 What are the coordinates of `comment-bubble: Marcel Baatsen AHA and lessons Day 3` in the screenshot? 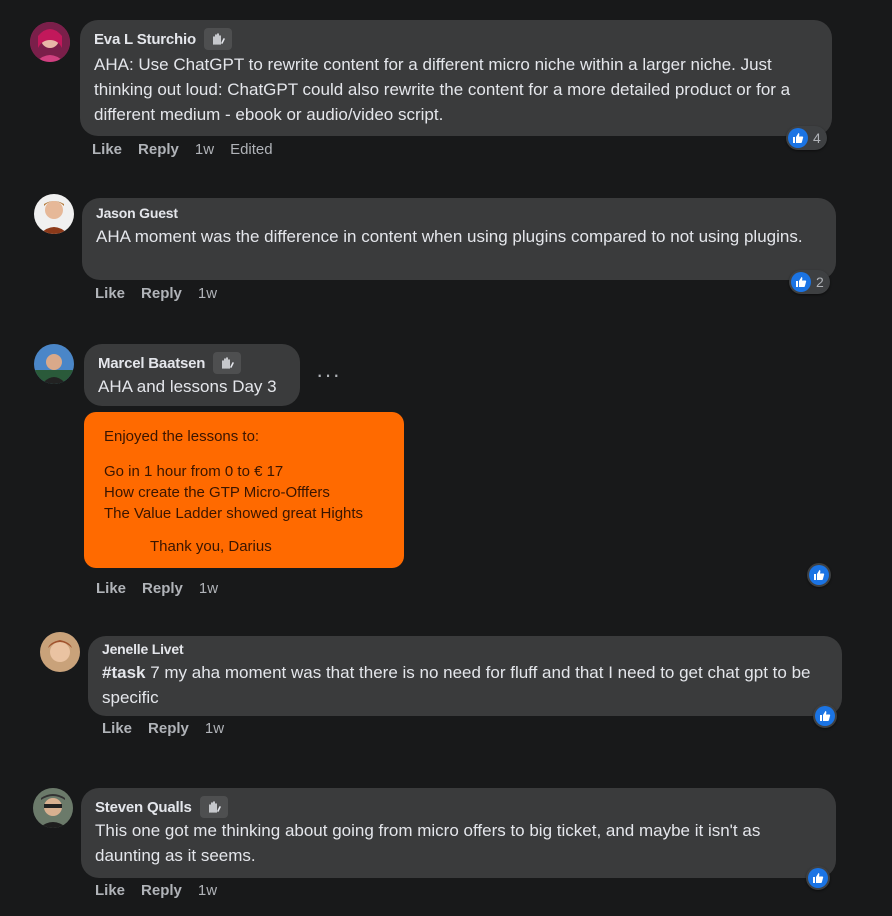 It's located at (192, 375).